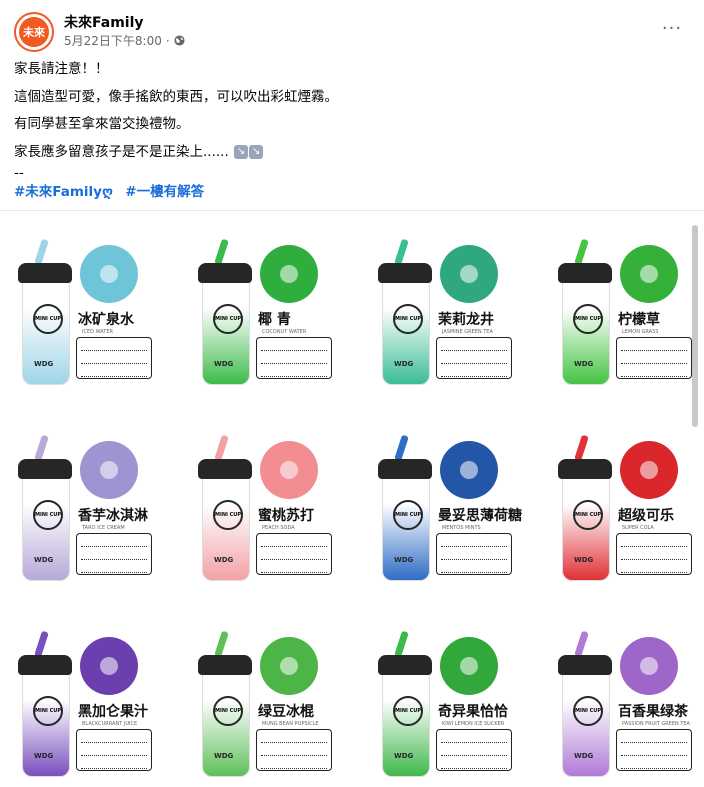 This screenshot has height=787, width=704. What do you see at coordinates (277, 702) in the screenshot?
I see `product-card: MINI CUP WDG 绿豆冰棍 MUNG BEAN POPSICLE` at bounding box center [277, 702].